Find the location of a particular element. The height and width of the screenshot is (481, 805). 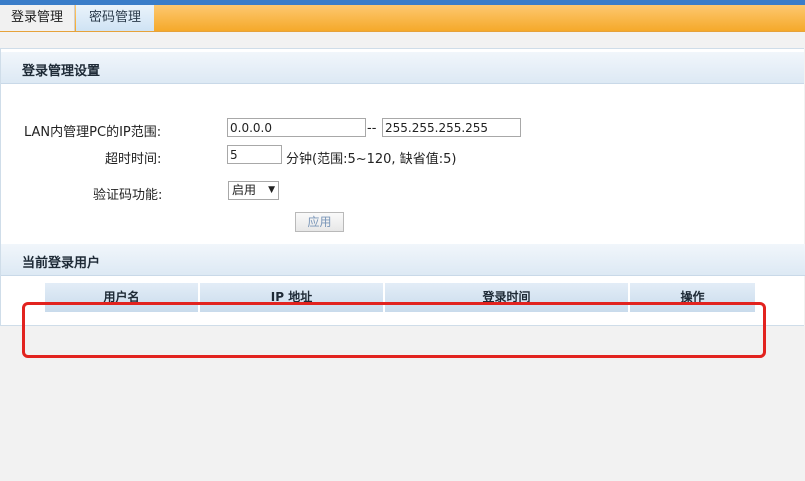

tab-password-management: 密码管理 is located at coordinates (115, 18).